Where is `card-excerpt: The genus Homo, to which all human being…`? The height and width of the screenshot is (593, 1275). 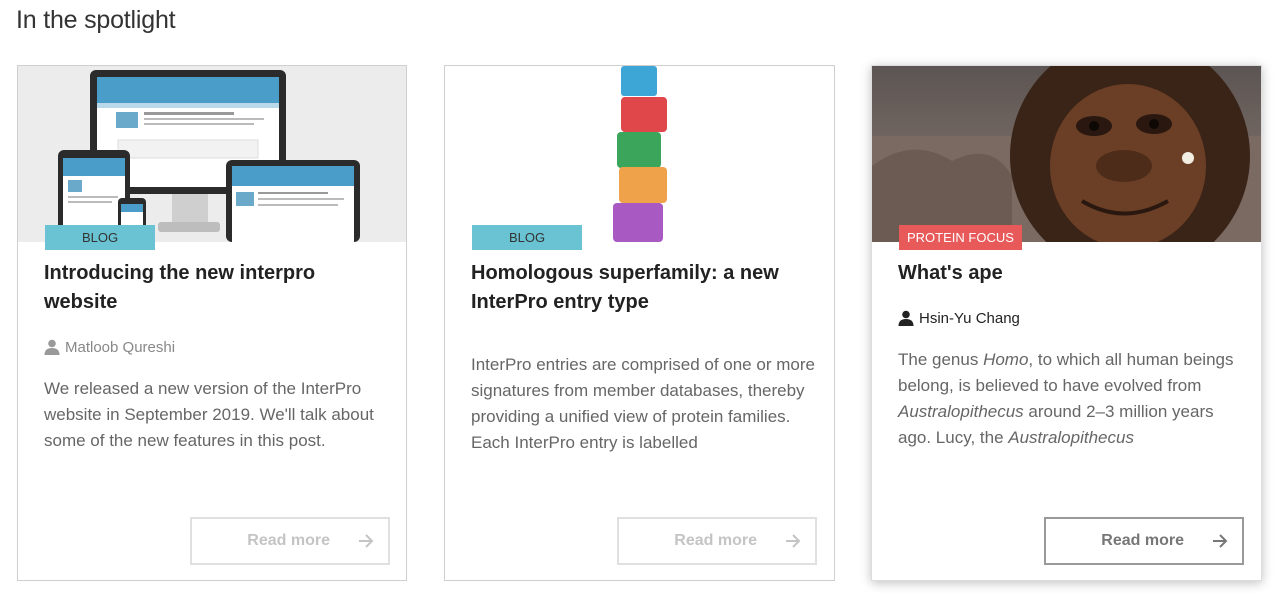 card-excerpt: The genus Homo, to which all human being… is located at coordinates (1066, 398).